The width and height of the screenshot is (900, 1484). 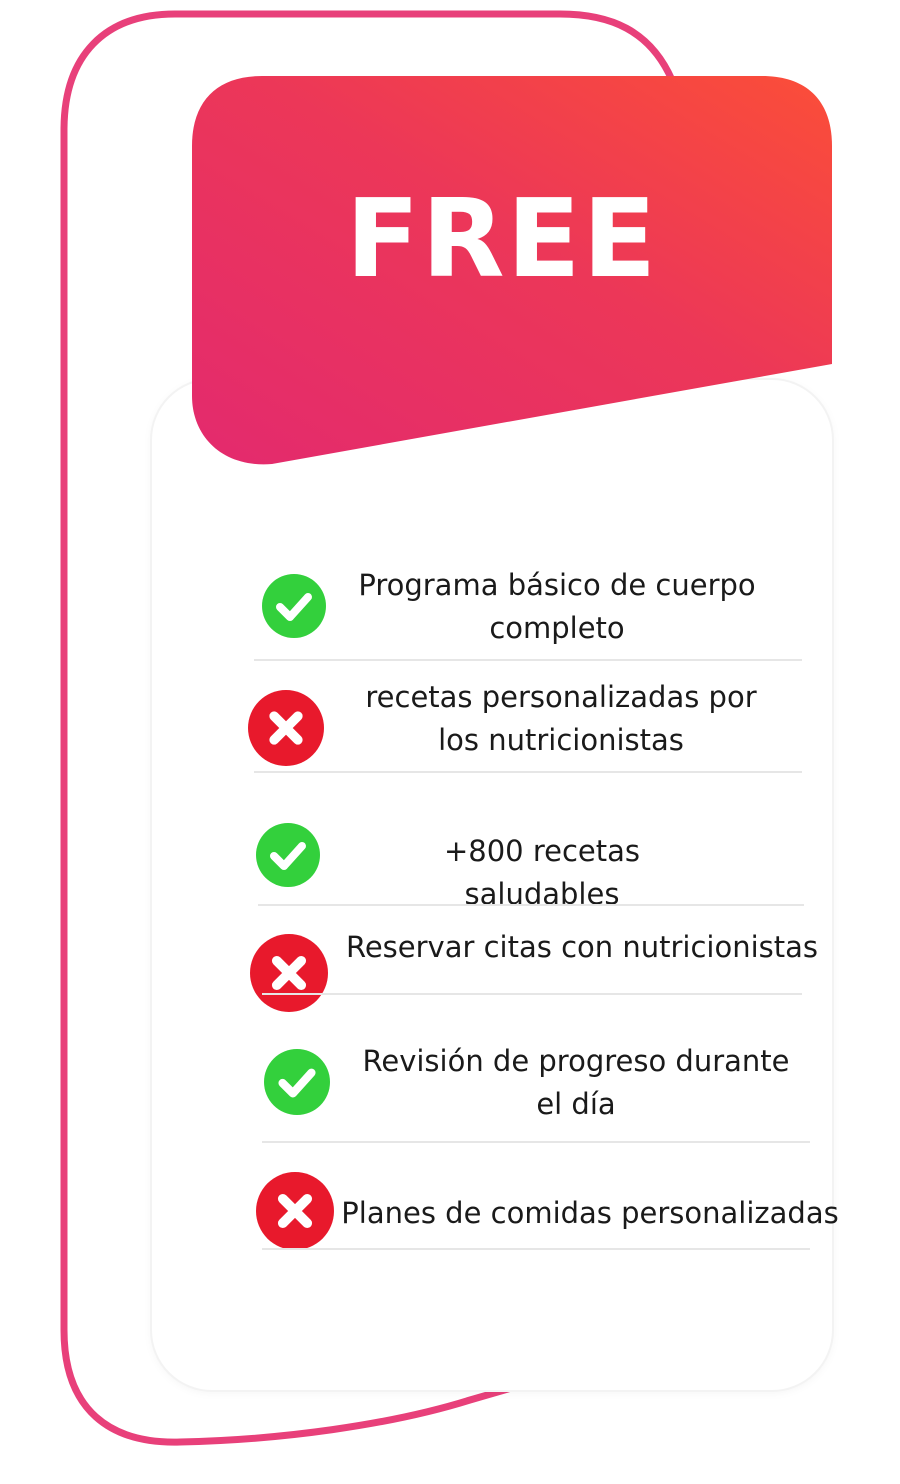 What do you see at coordinates (502, 239) in the screenshot?
I see `plan-title: FREE` at bounding box center [502, 239].